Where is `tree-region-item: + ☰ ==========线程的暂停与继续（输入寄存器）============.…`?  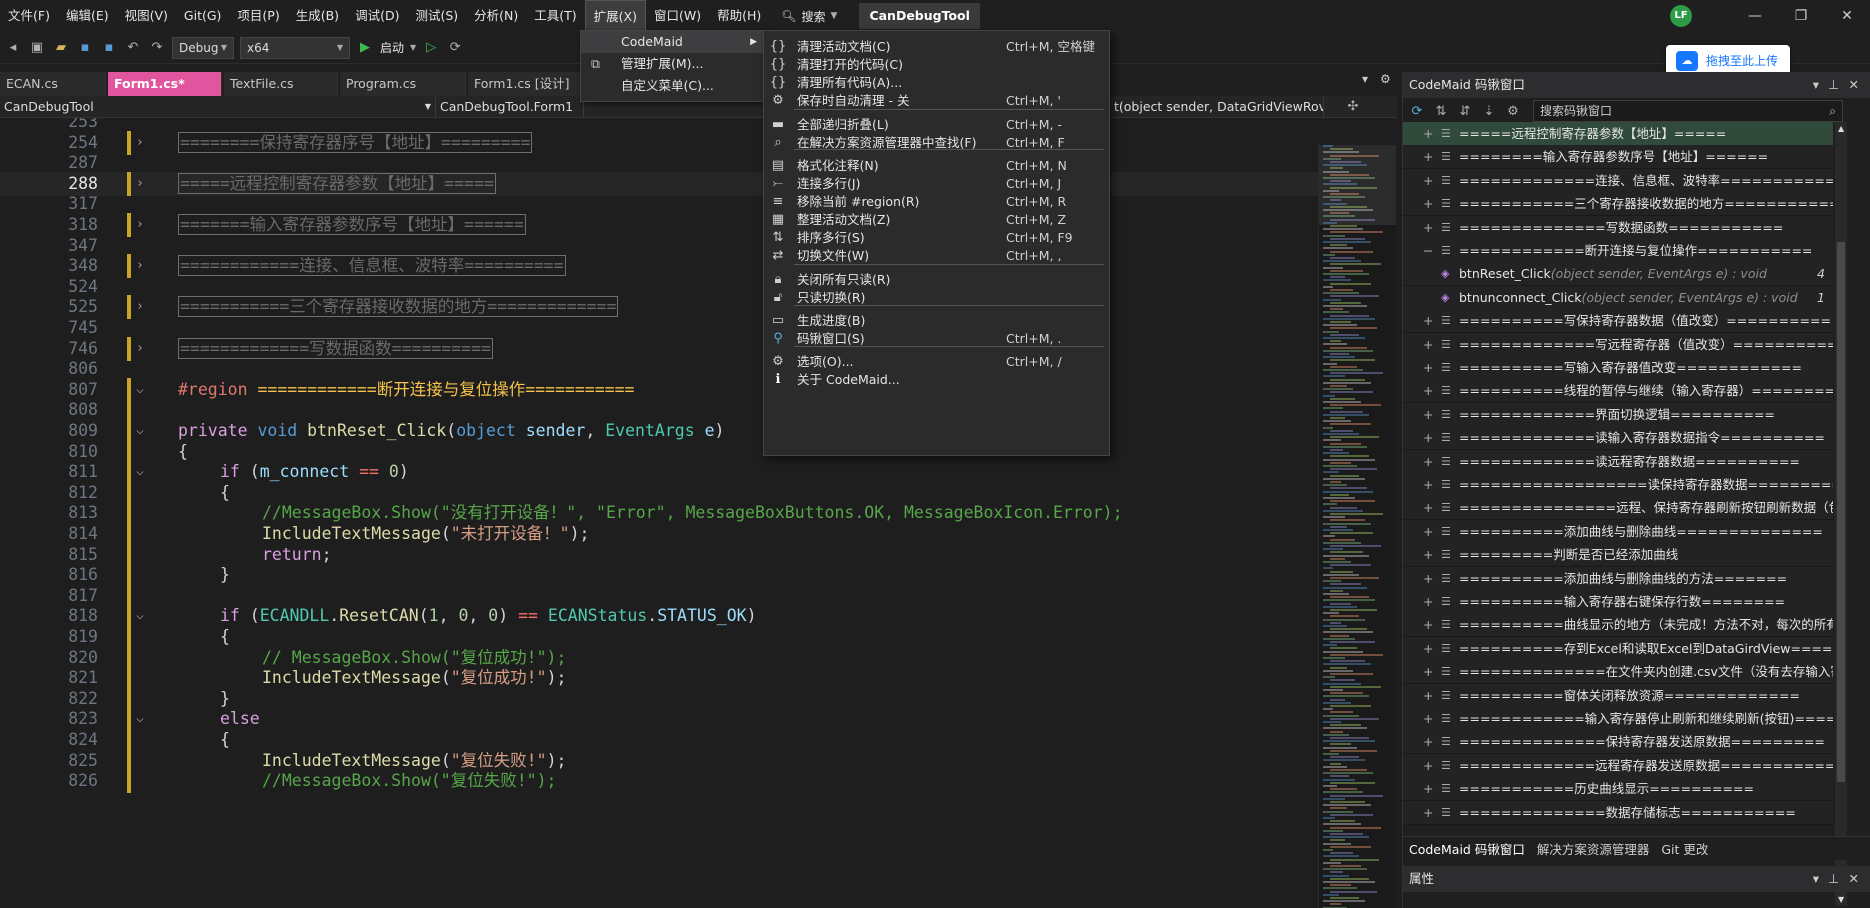 tree-region-item: + ☰ ==========线程的暂停与继续（输入寄存器）============.… is located at coordinates (1618, 391).